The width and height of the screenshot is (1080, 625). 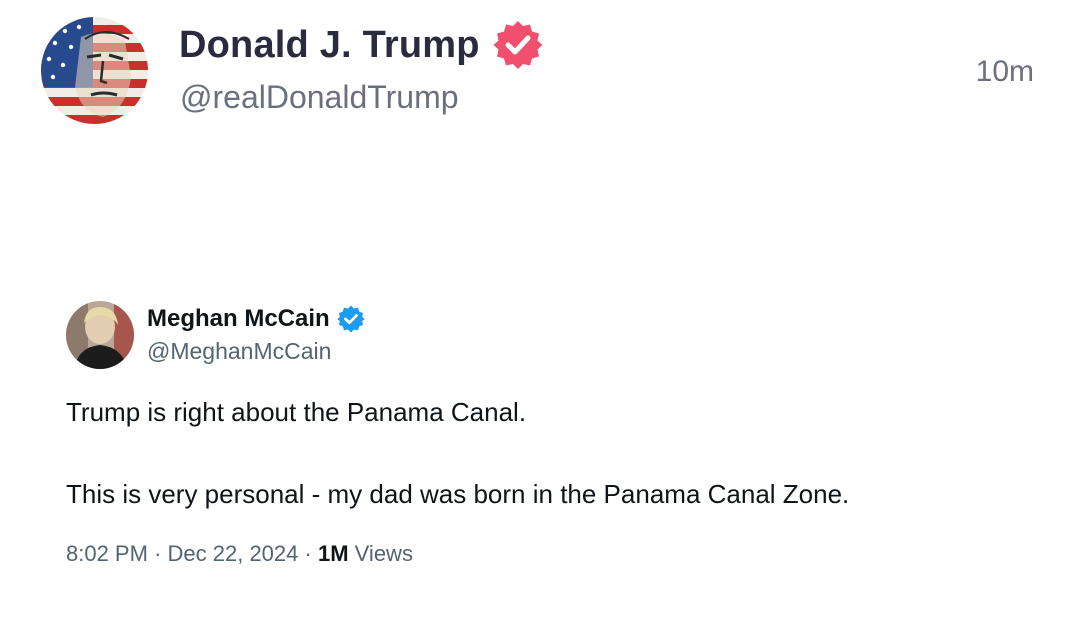 I want to click on author-name: Donald J. Trump, so click(x=329, y=45).